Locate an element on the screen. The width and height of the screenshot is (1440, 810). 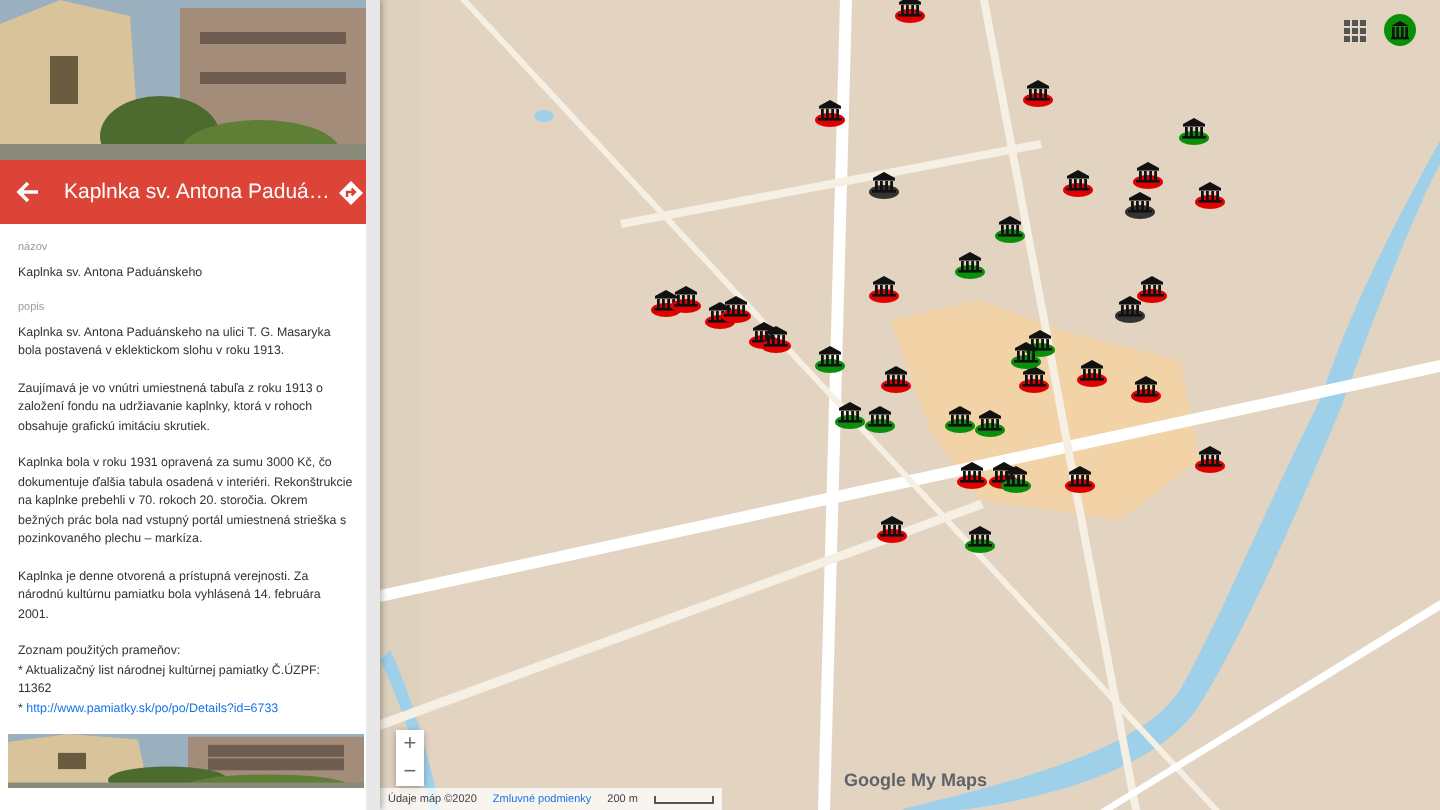
logo-text: Google My Maps is located at coordinates (916, 780).